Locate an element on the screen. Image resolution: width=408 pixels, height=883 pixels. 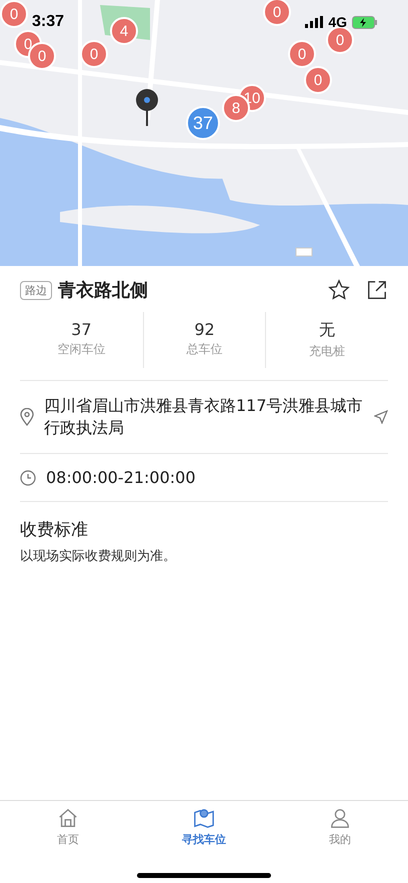
stat-label: 总车位 is located at coordinates (204, 349).